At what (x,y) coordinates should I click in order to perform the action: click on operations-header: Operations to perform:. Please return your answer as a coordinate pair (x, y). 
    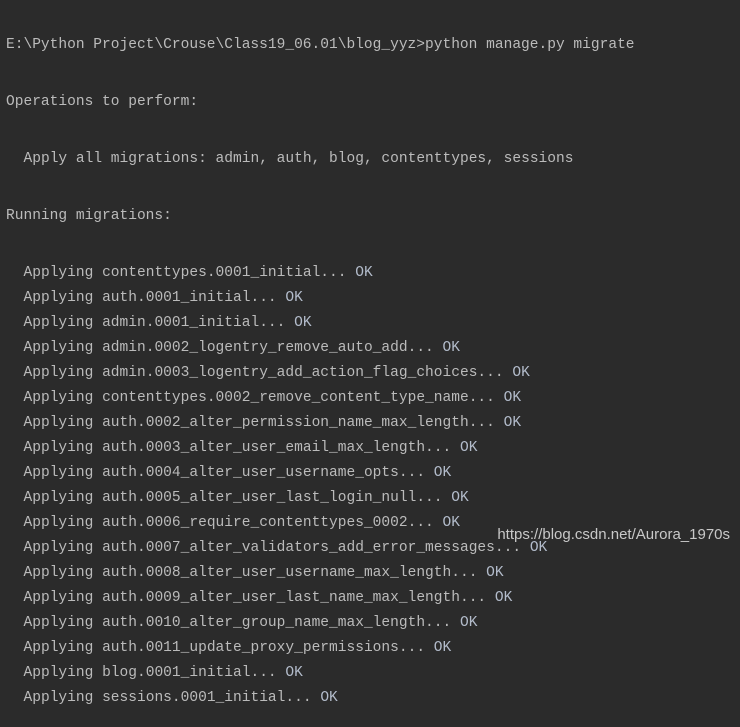
    Looking at the image, I should click on (102, 102).